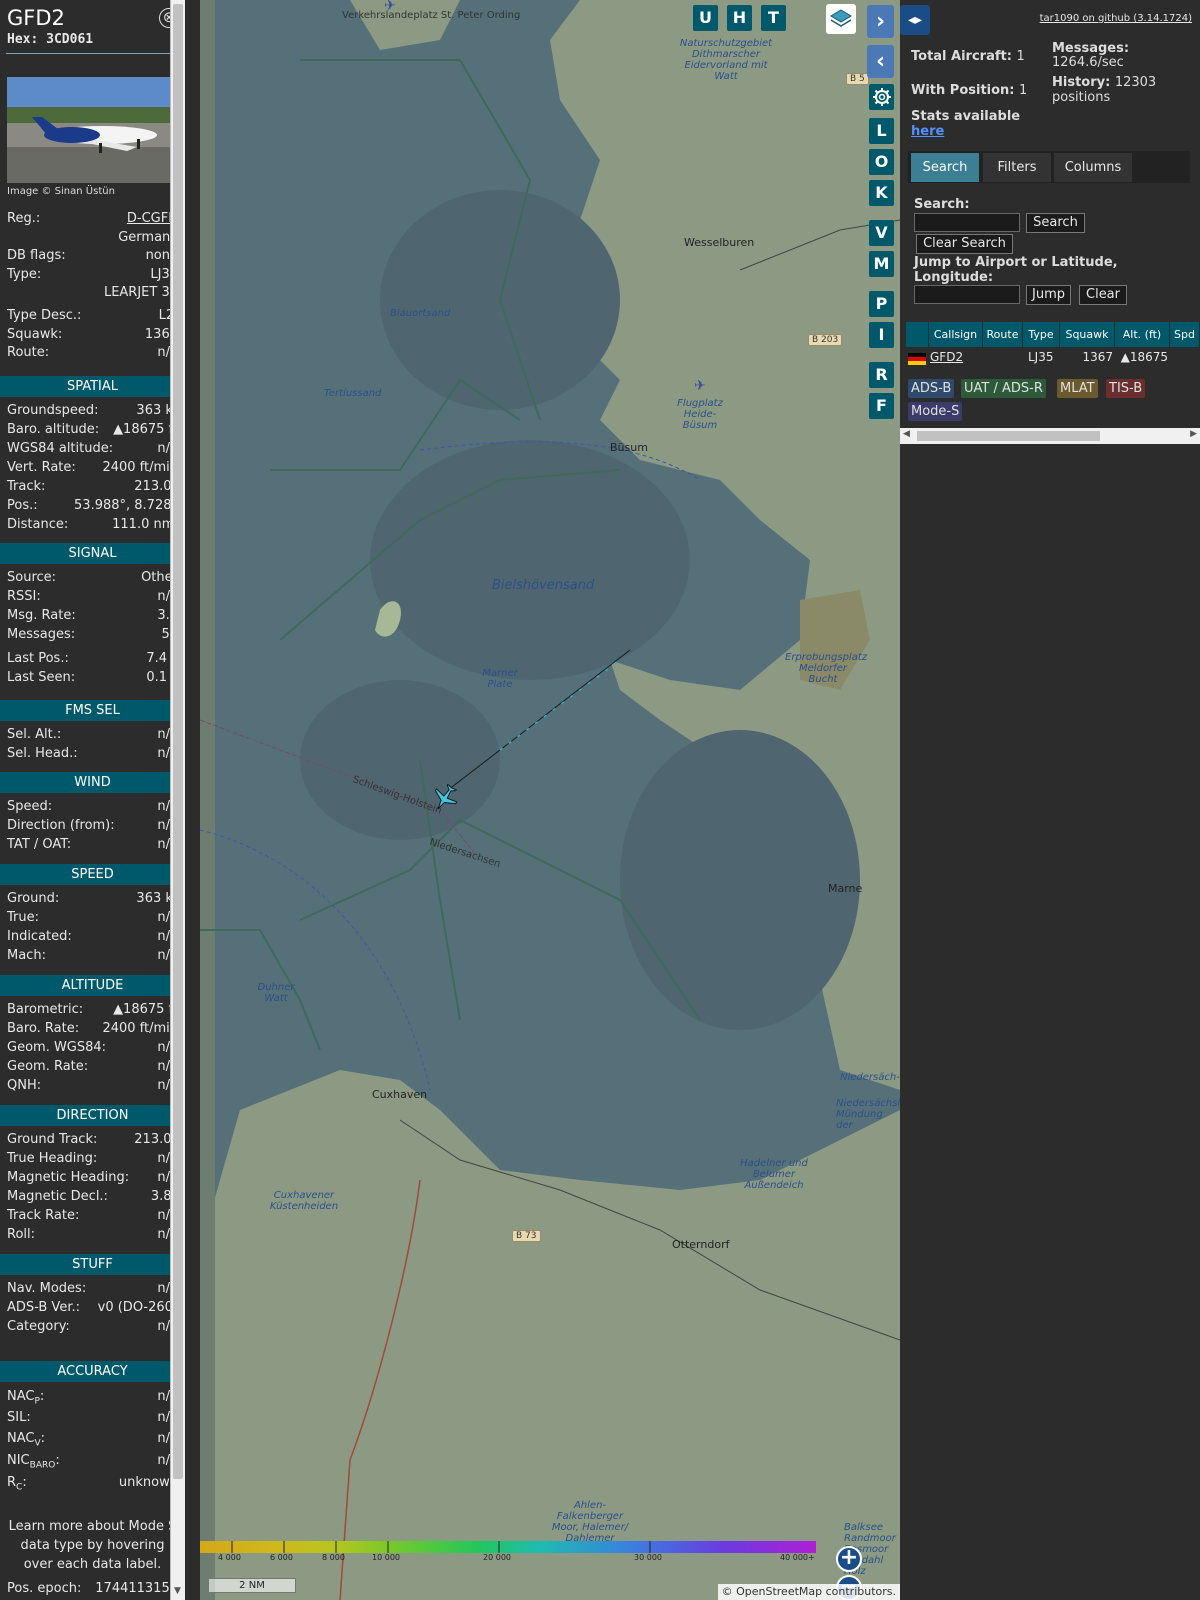  What do you see at coordinates (881, 335) in the screenshot?
I see `map-toggle-i-button: I` at bounding box center [881, 335].